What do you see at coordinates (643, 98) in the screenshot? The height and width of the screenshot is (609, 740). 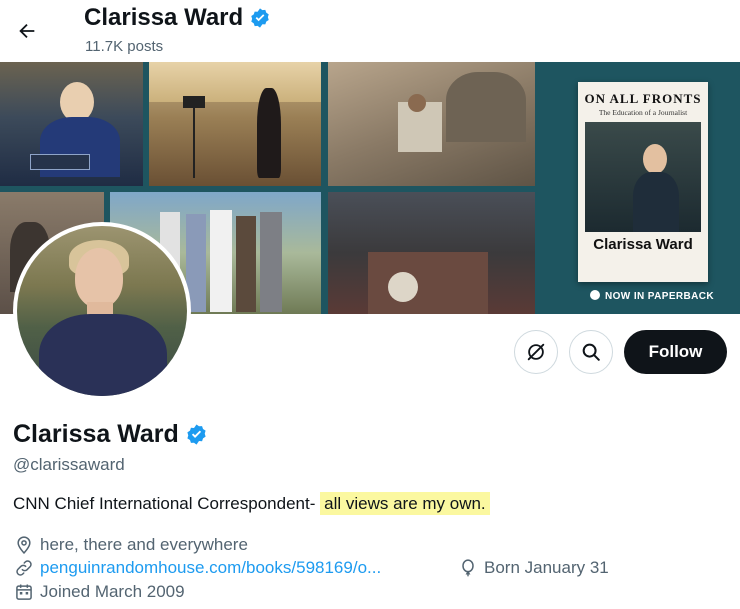 I see `book-title: ON ALL FRONTS` at bounding box center [643, 98].